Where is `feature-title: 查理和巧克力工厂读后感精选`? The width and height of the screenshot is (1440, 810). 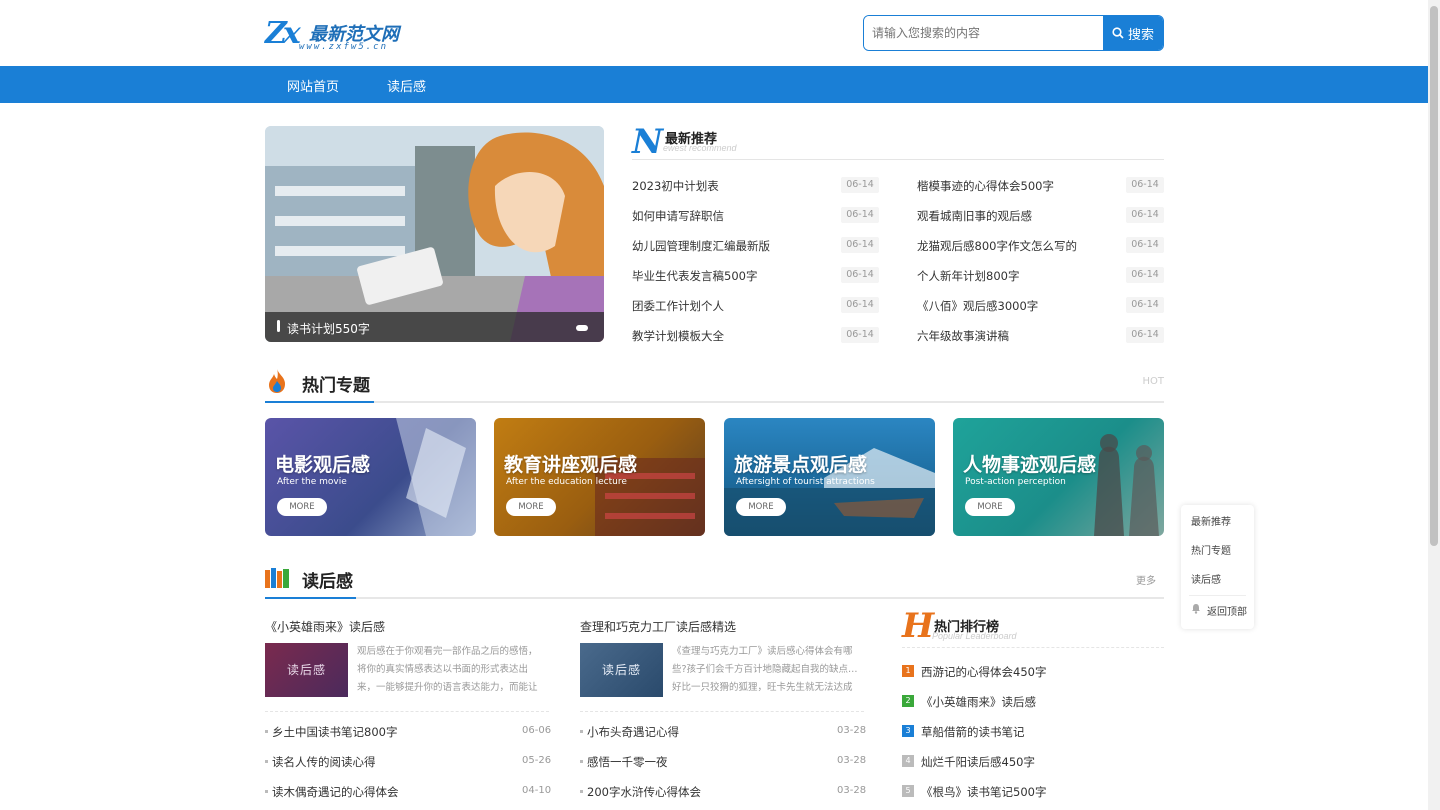
feature-title: 查理和巧克力工厂读后感精选 is located at coordinates (658, 626).